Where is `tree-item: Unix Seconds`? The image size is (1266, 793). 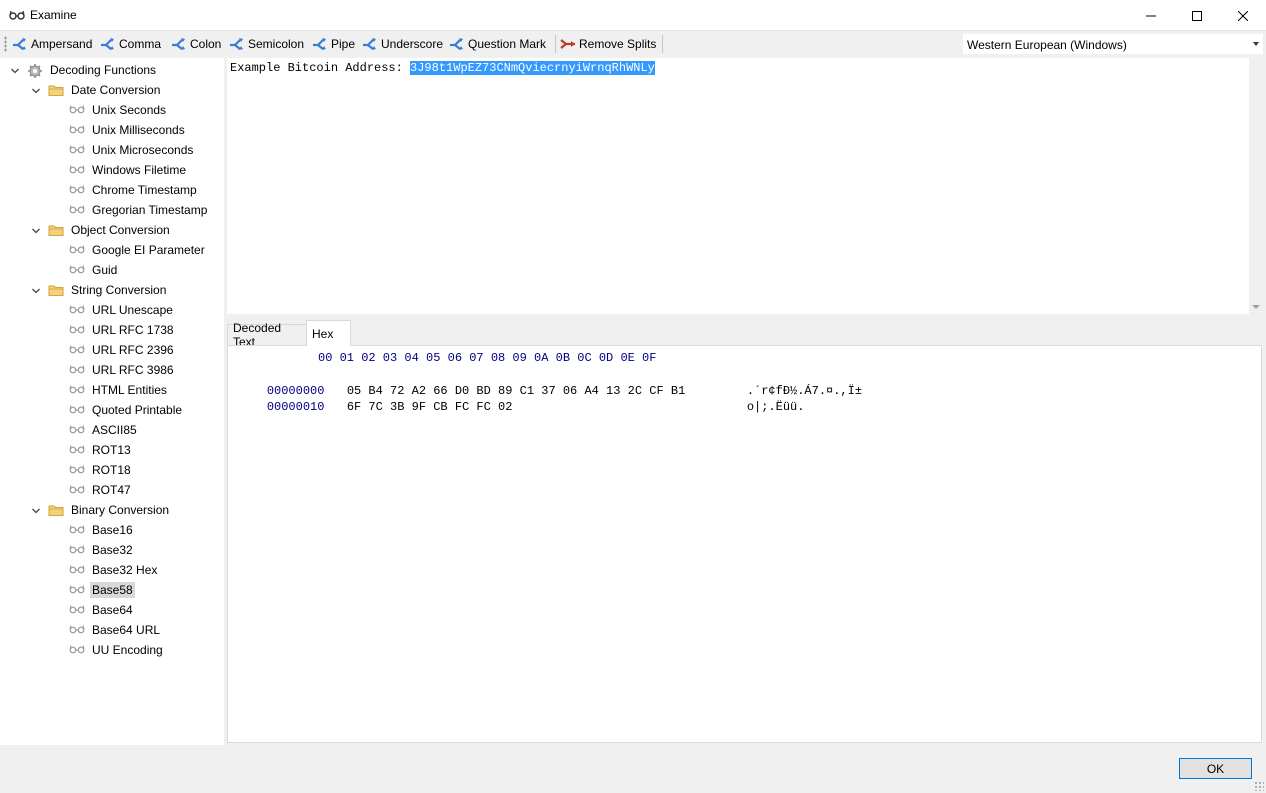
tree-item: Unix Seconds is located at coordinates (118, 110).